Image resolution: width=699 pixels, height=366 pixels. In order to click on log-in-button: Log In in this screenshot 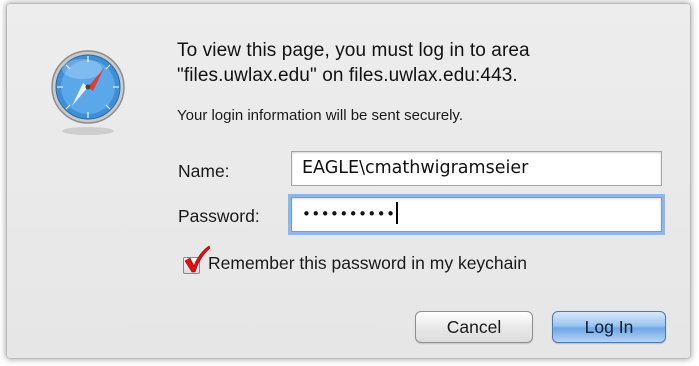, I will do `click(609, 327)`.